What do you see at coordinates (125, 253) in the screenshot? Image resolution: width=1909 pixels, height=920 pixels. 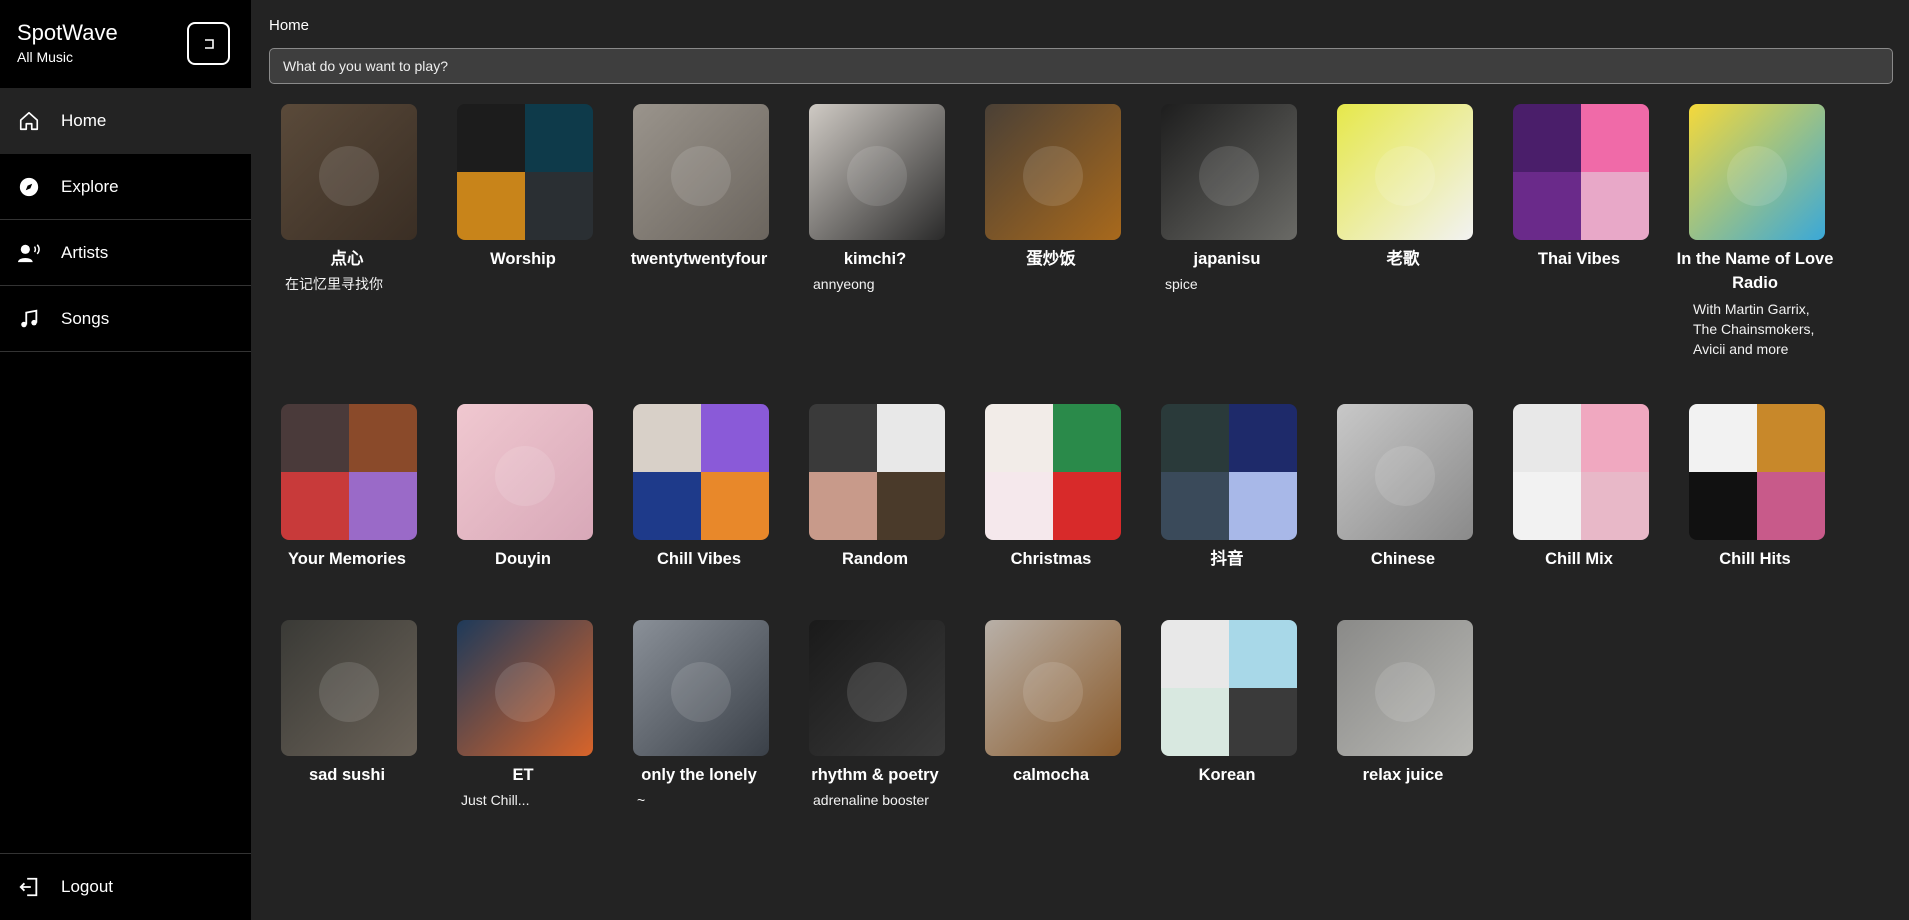 I see `sidebar-item-artists: Artists` at bounding box center [125, 253].